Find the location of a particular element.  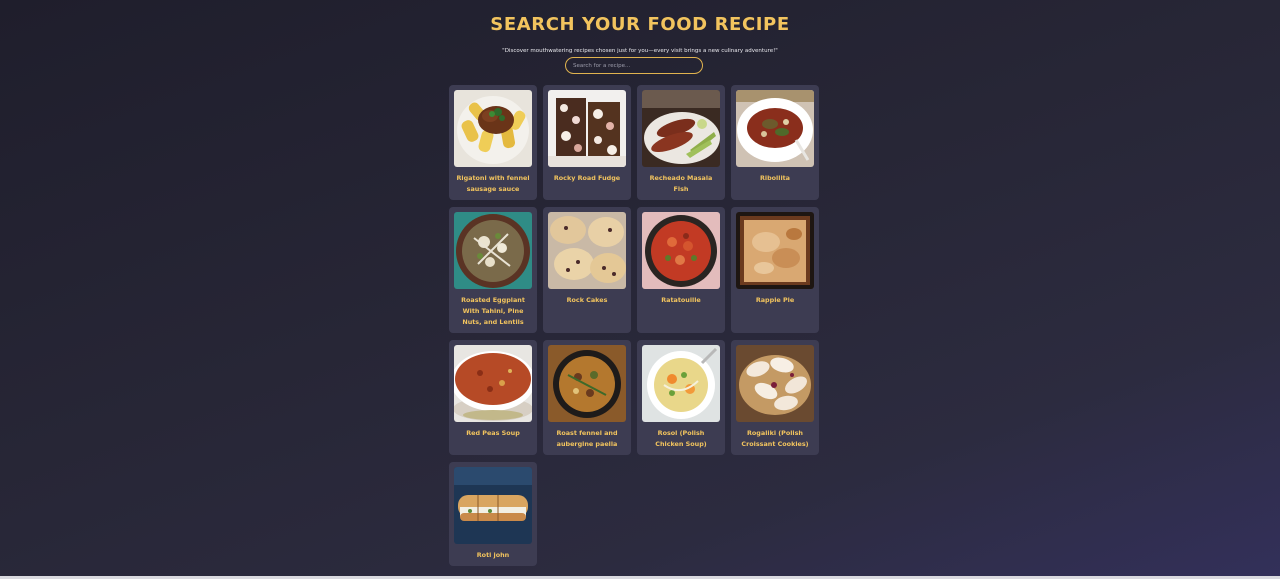

recipe-card: Rogaliki (Polish Croissant Cookies) is located at coordinates (775, 397).